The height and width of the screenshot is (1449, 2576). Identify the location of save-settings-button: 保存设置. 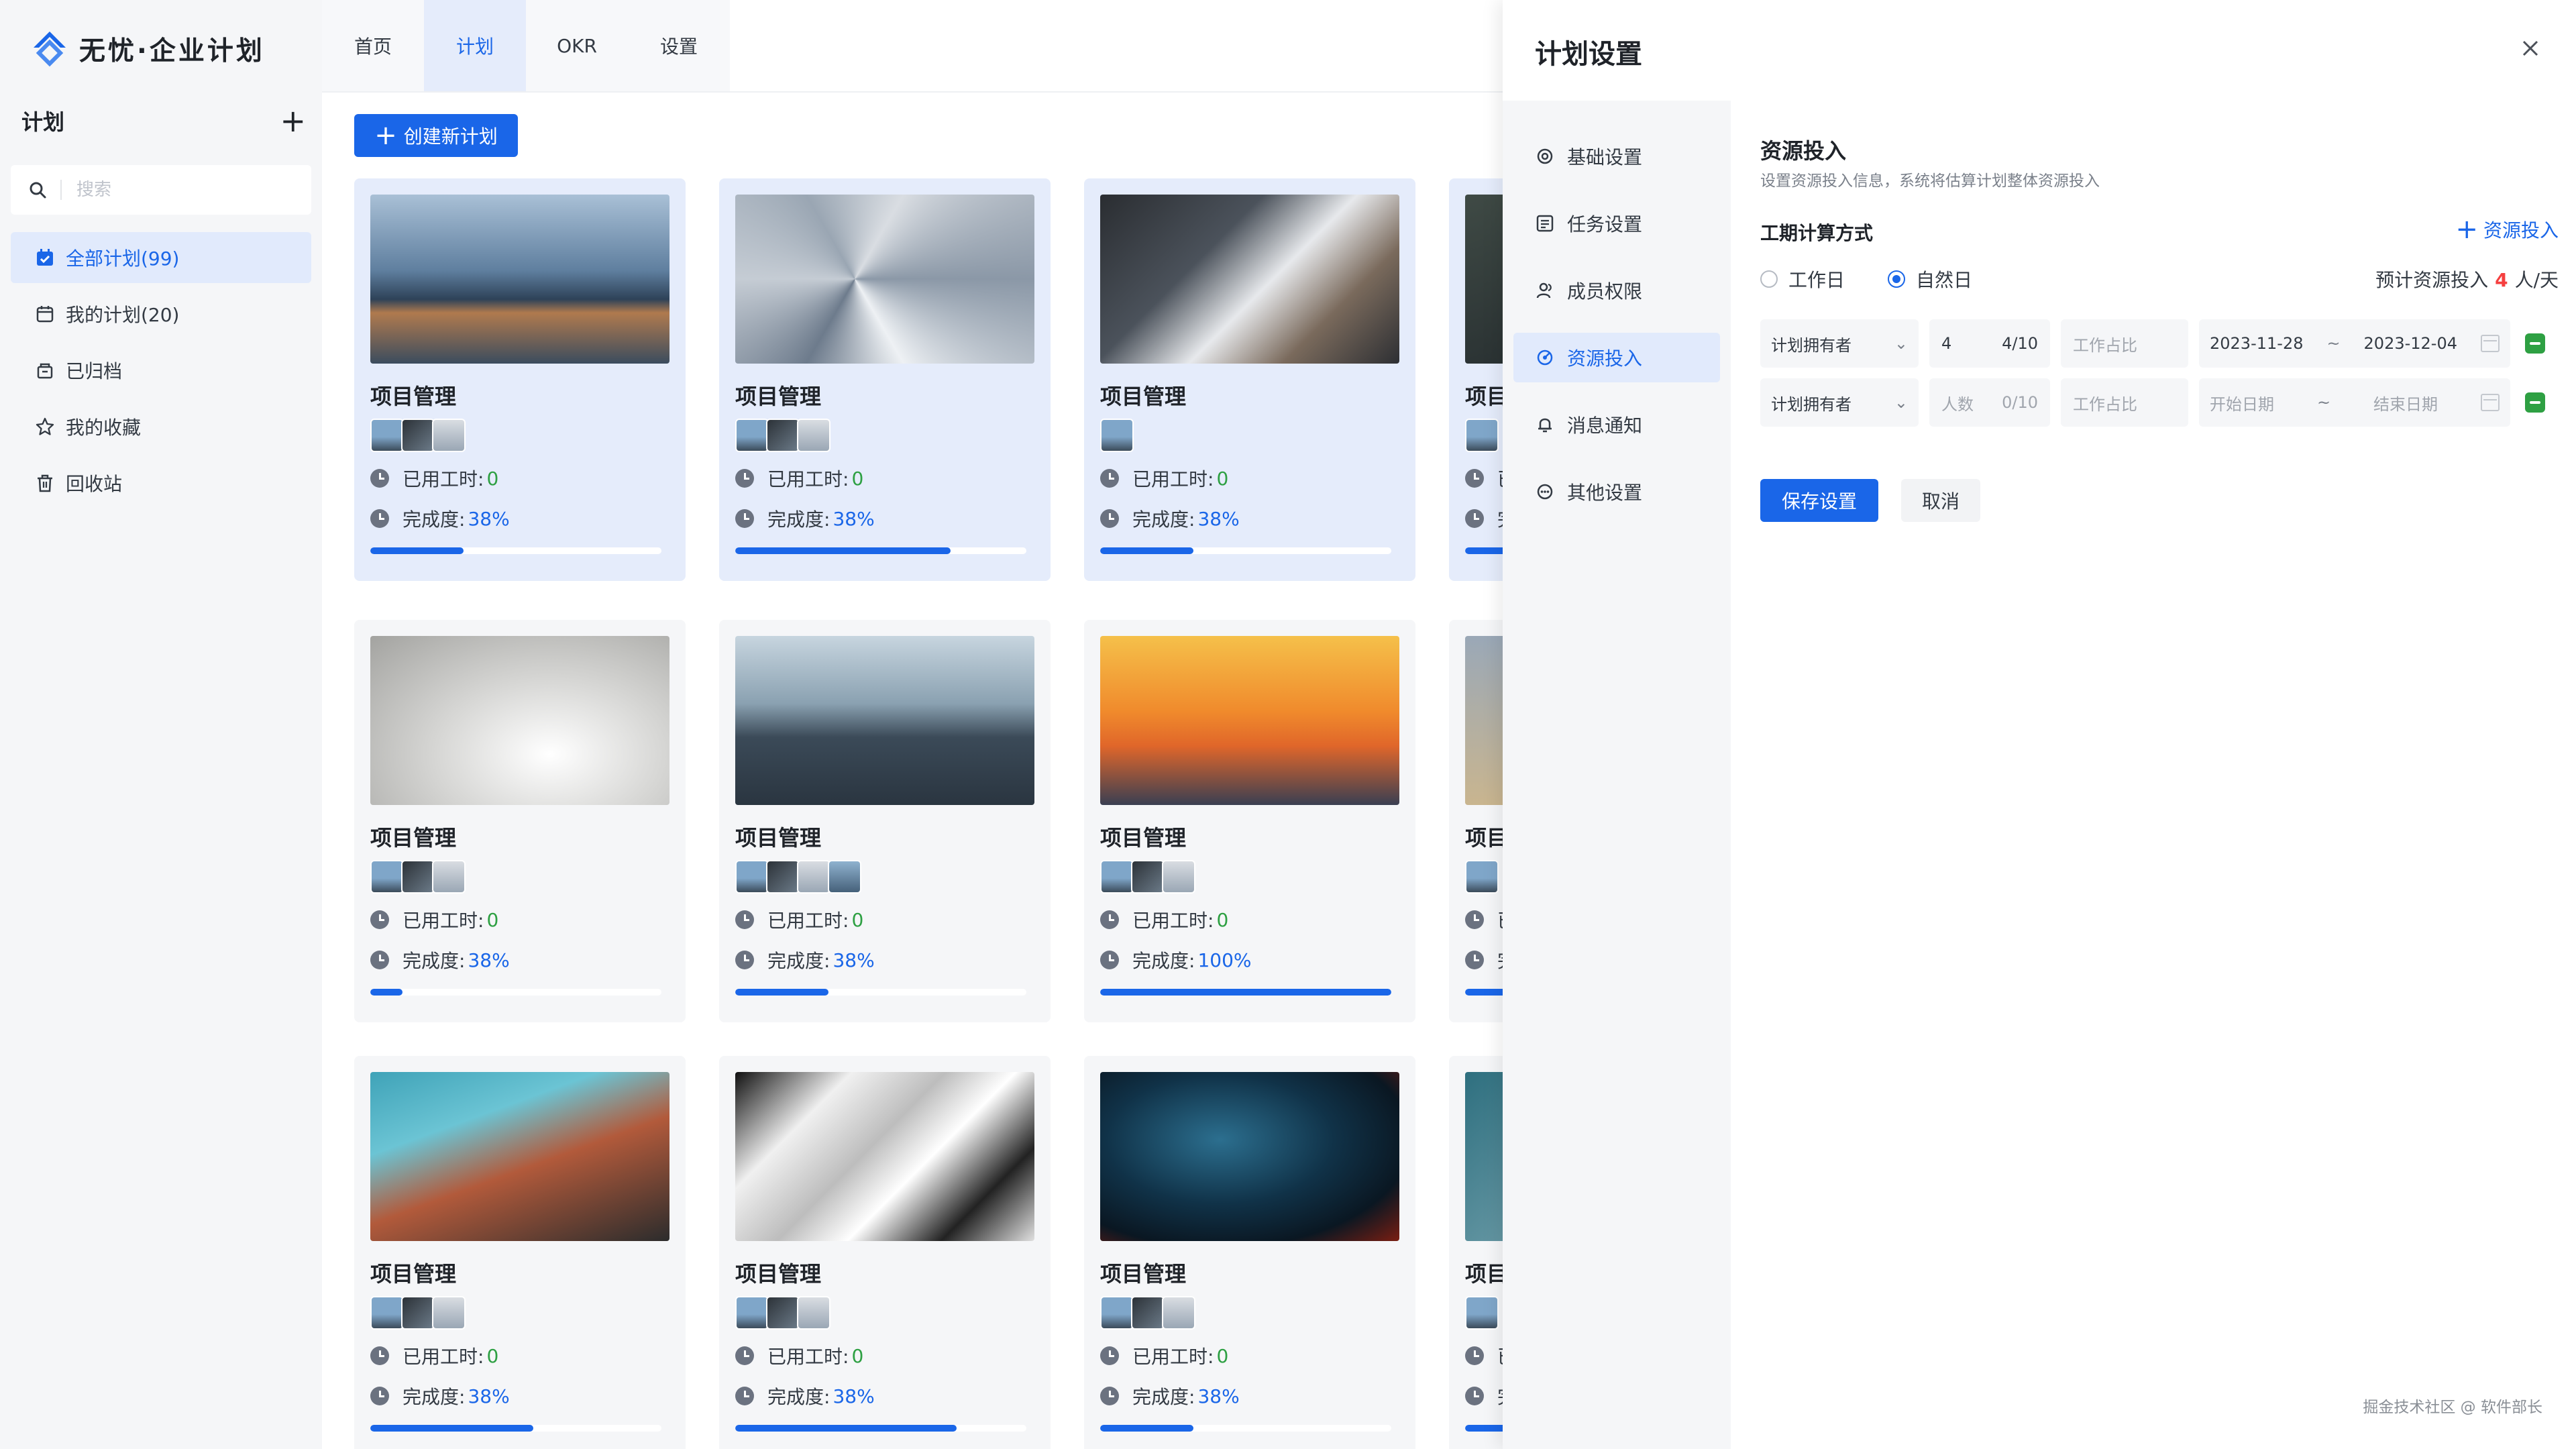
(1819, 500).